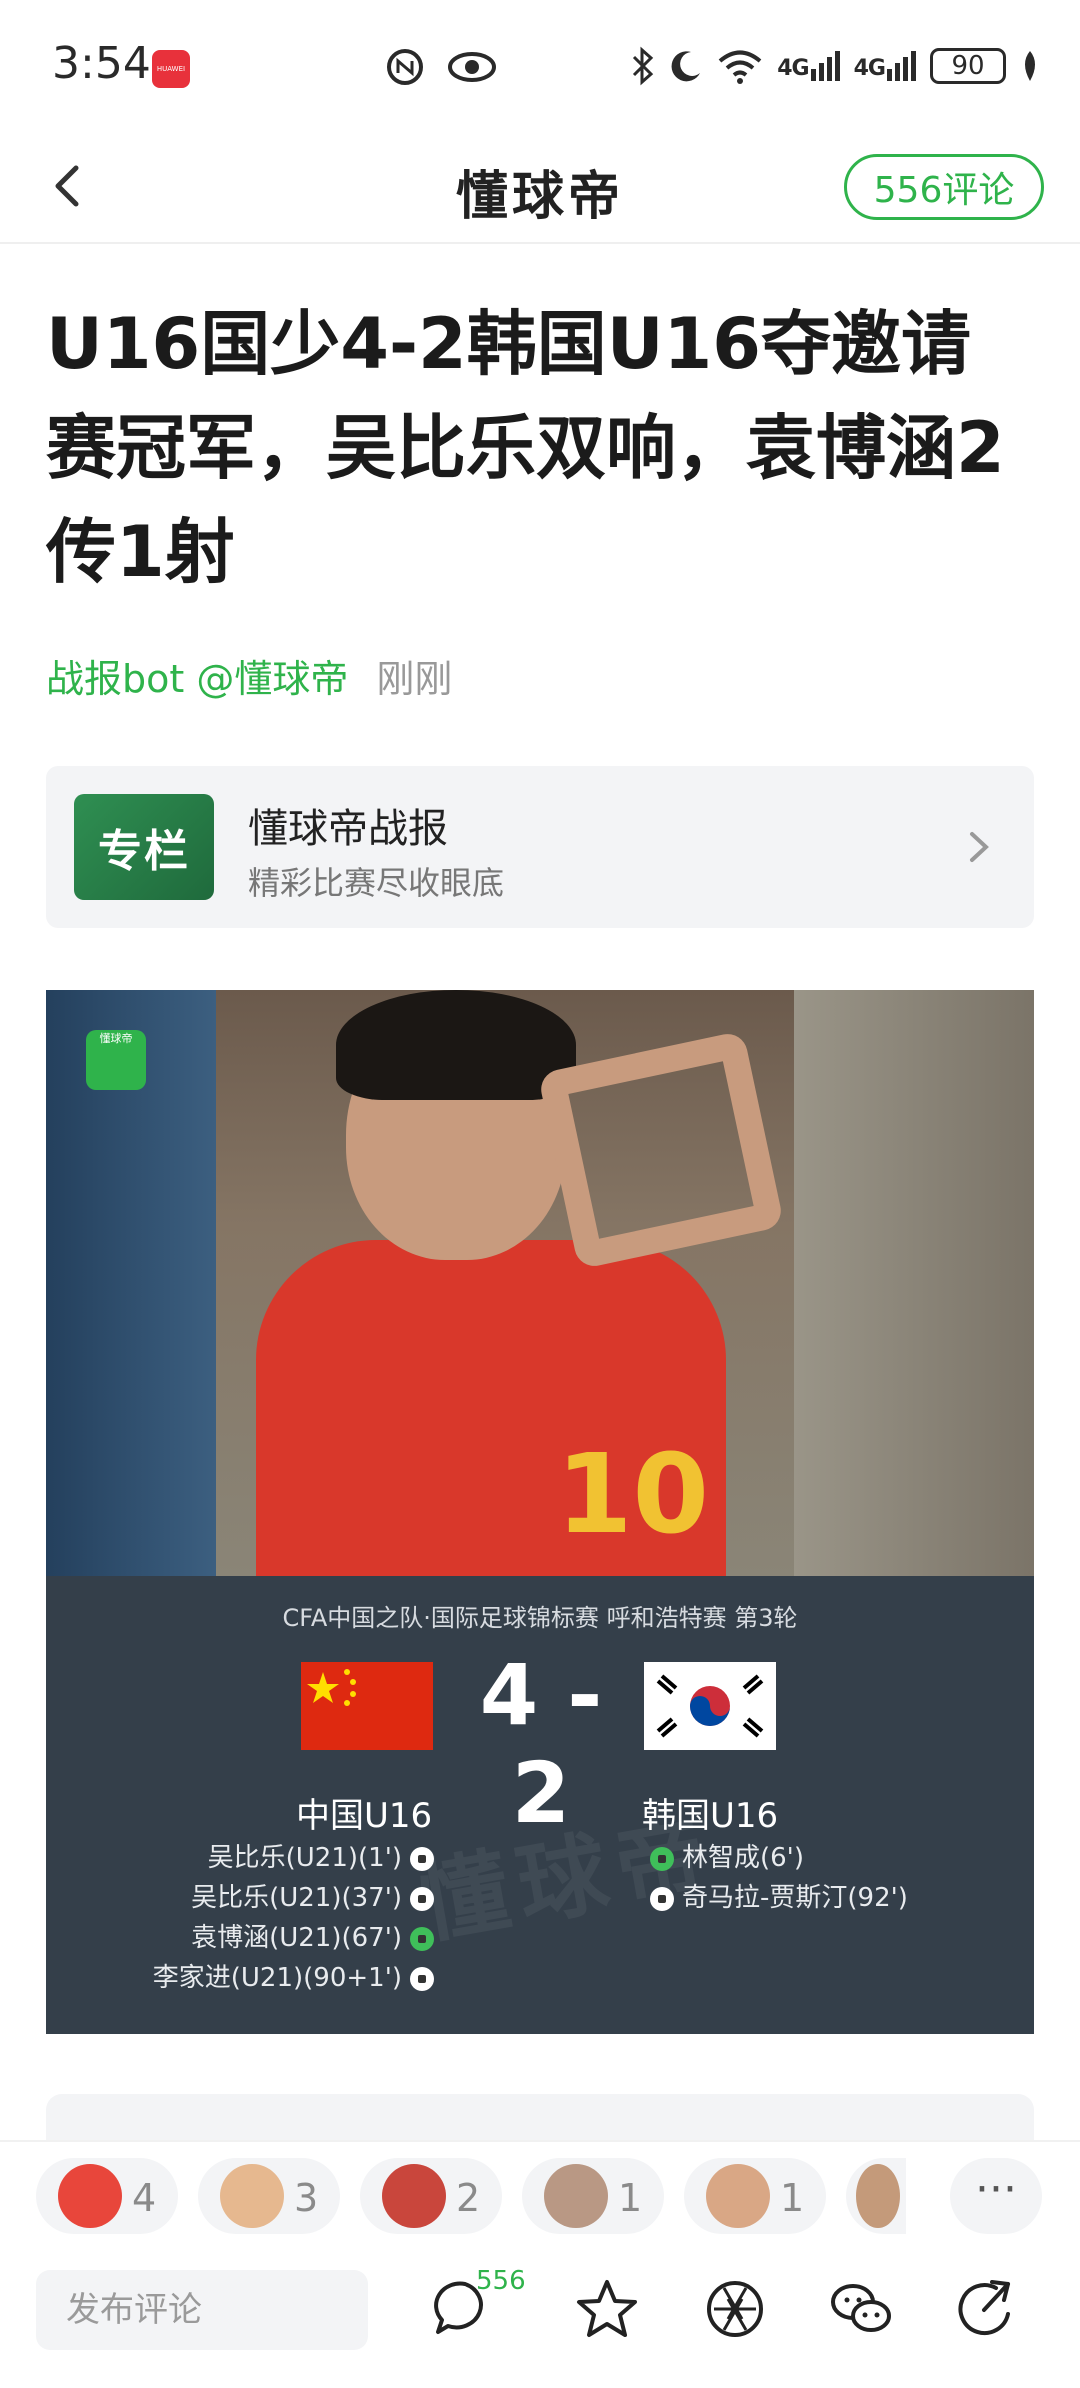 The width and height of the screenshot is (1080, 2388). I want to click on reaction-button: 2, so click(431, 2196).